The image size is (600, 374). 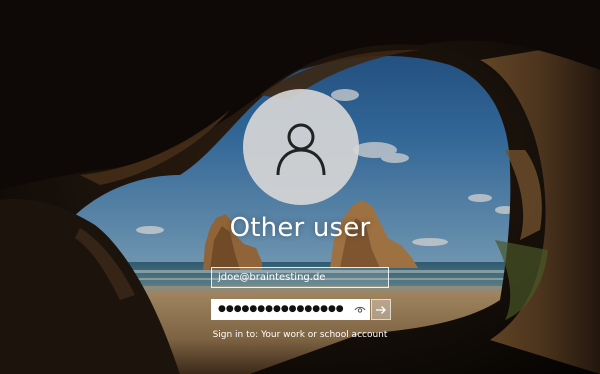 I want to click on sign-in-prefix: Sign in to:, so click(x=237, y=335).